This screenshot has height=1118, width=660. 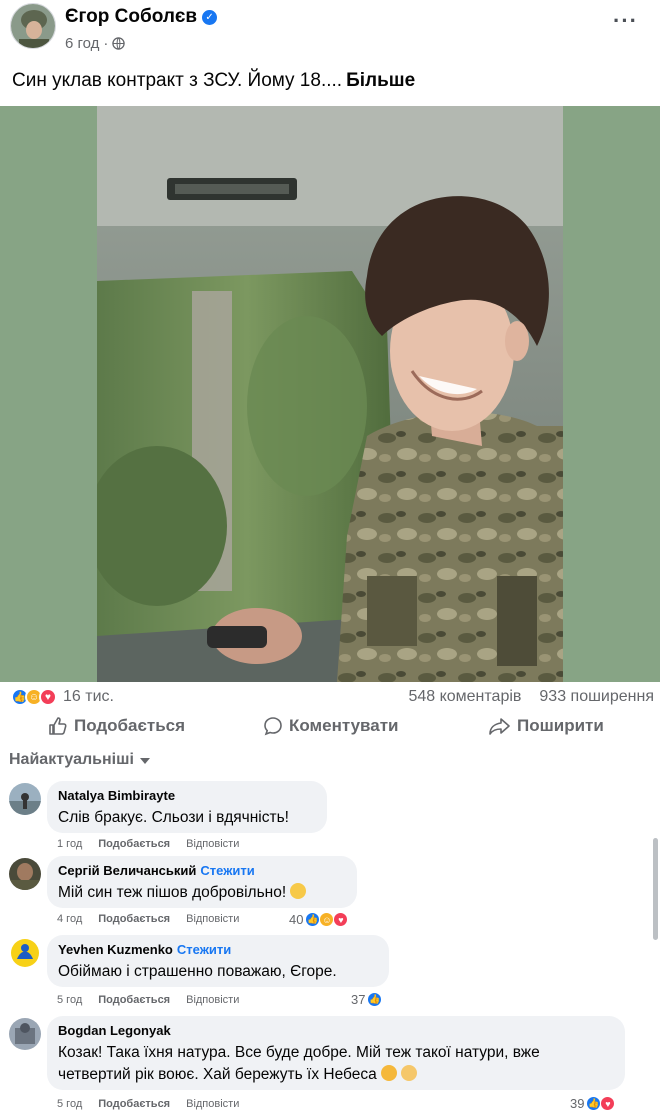 What do you see at coordinates (119, 43) in the screenshot?
I see `globe-icon` at bounding box center [119, 43].